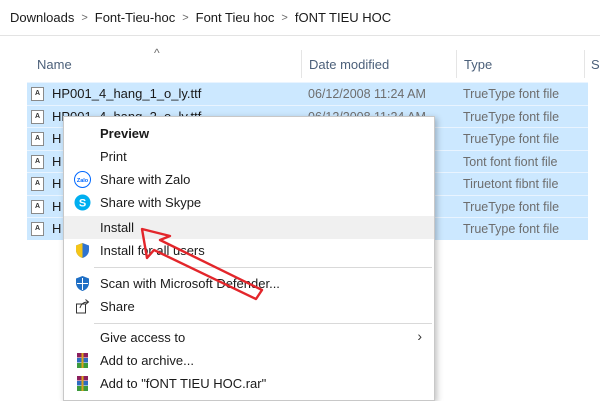 The image size is (600, 401). Describe the element at coordinates (249, 179) in the screenshot. I see `menu-item-share-zalo: Zalo Share with Zalo` at that location.